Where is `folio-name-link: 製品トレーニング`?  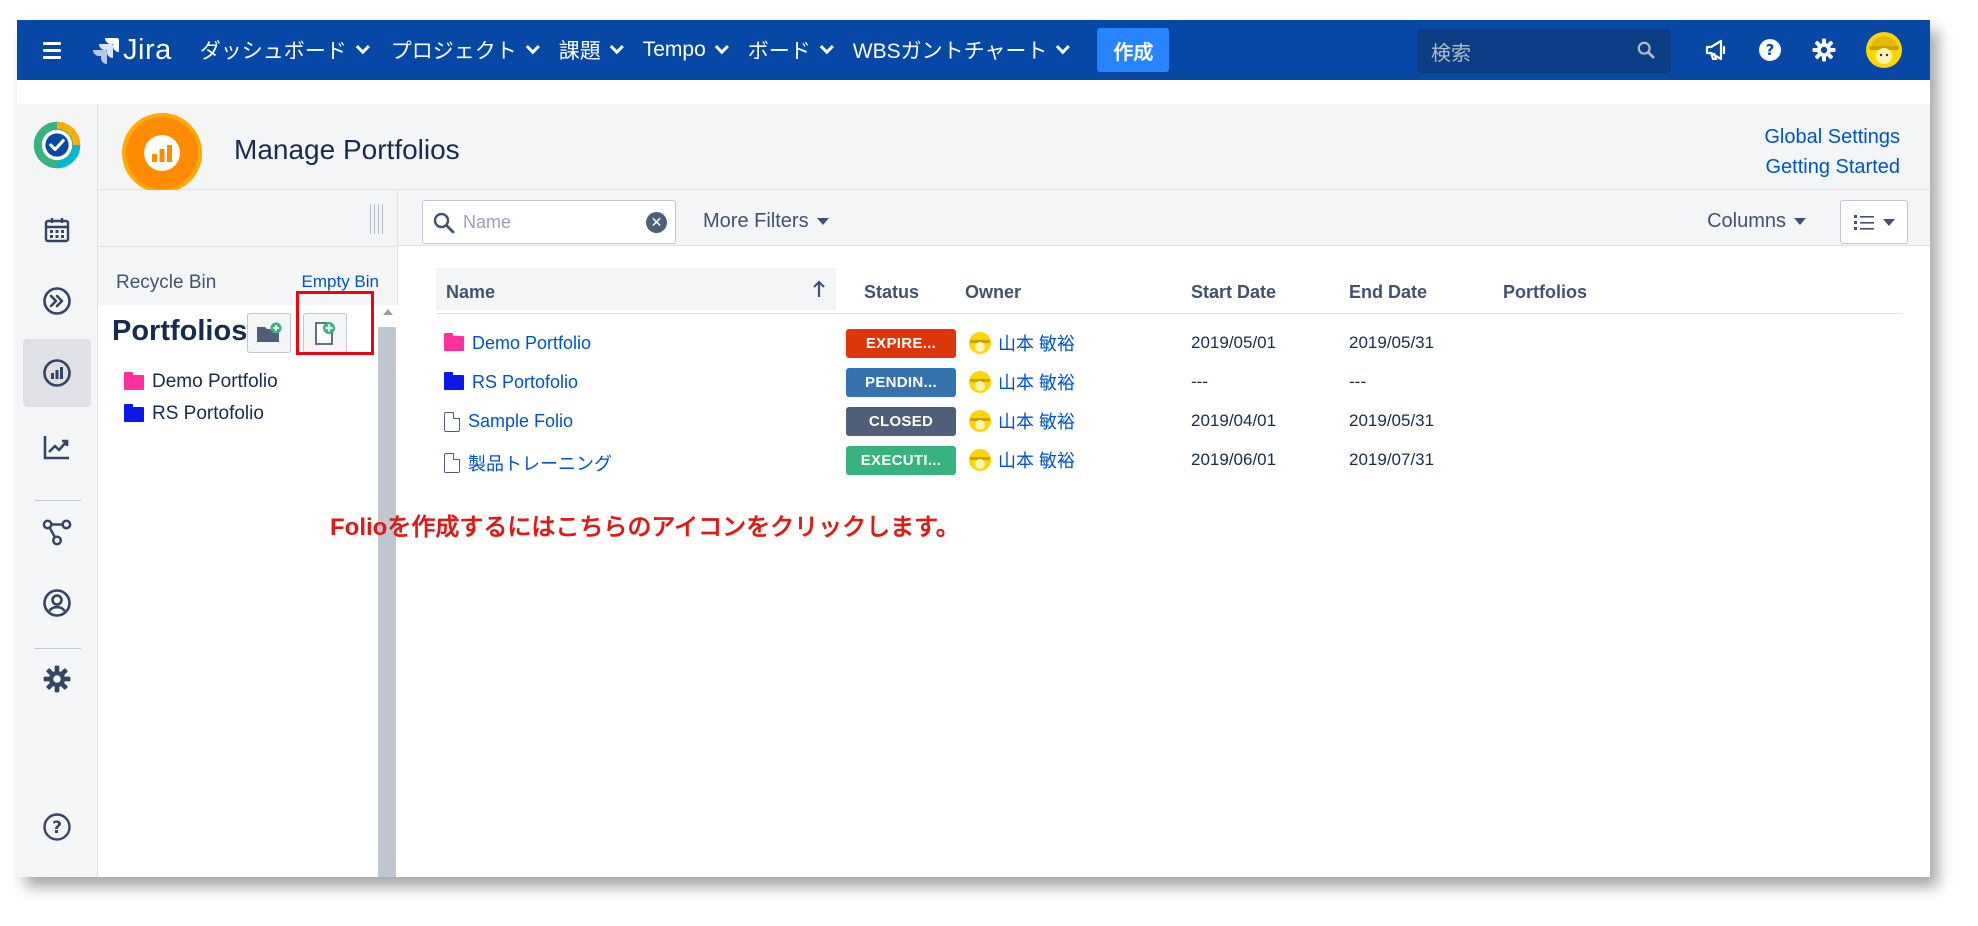
folio-name-link: 製品トレーニング is located at coordinates (528, 463).